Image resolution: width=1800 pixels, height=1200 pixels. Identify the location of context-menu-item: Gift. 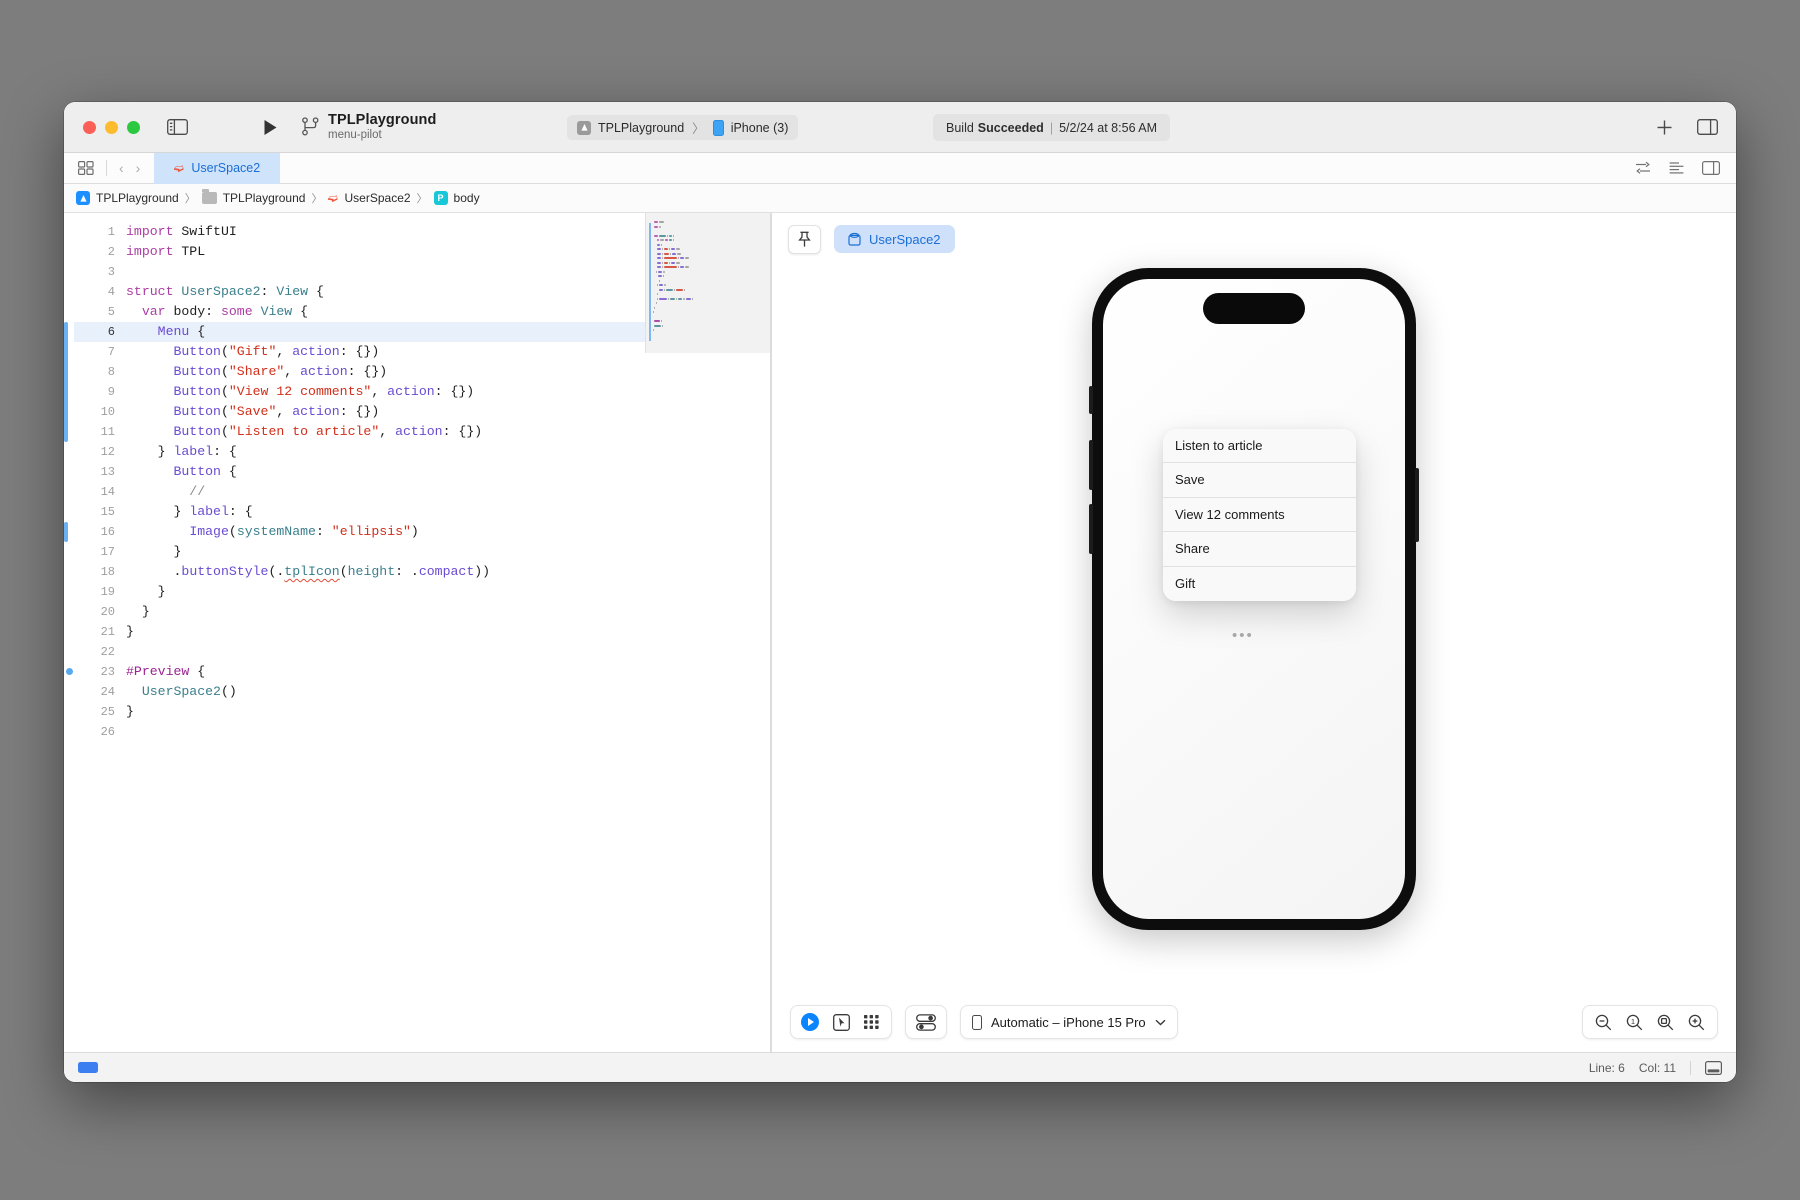
(1259, 584).